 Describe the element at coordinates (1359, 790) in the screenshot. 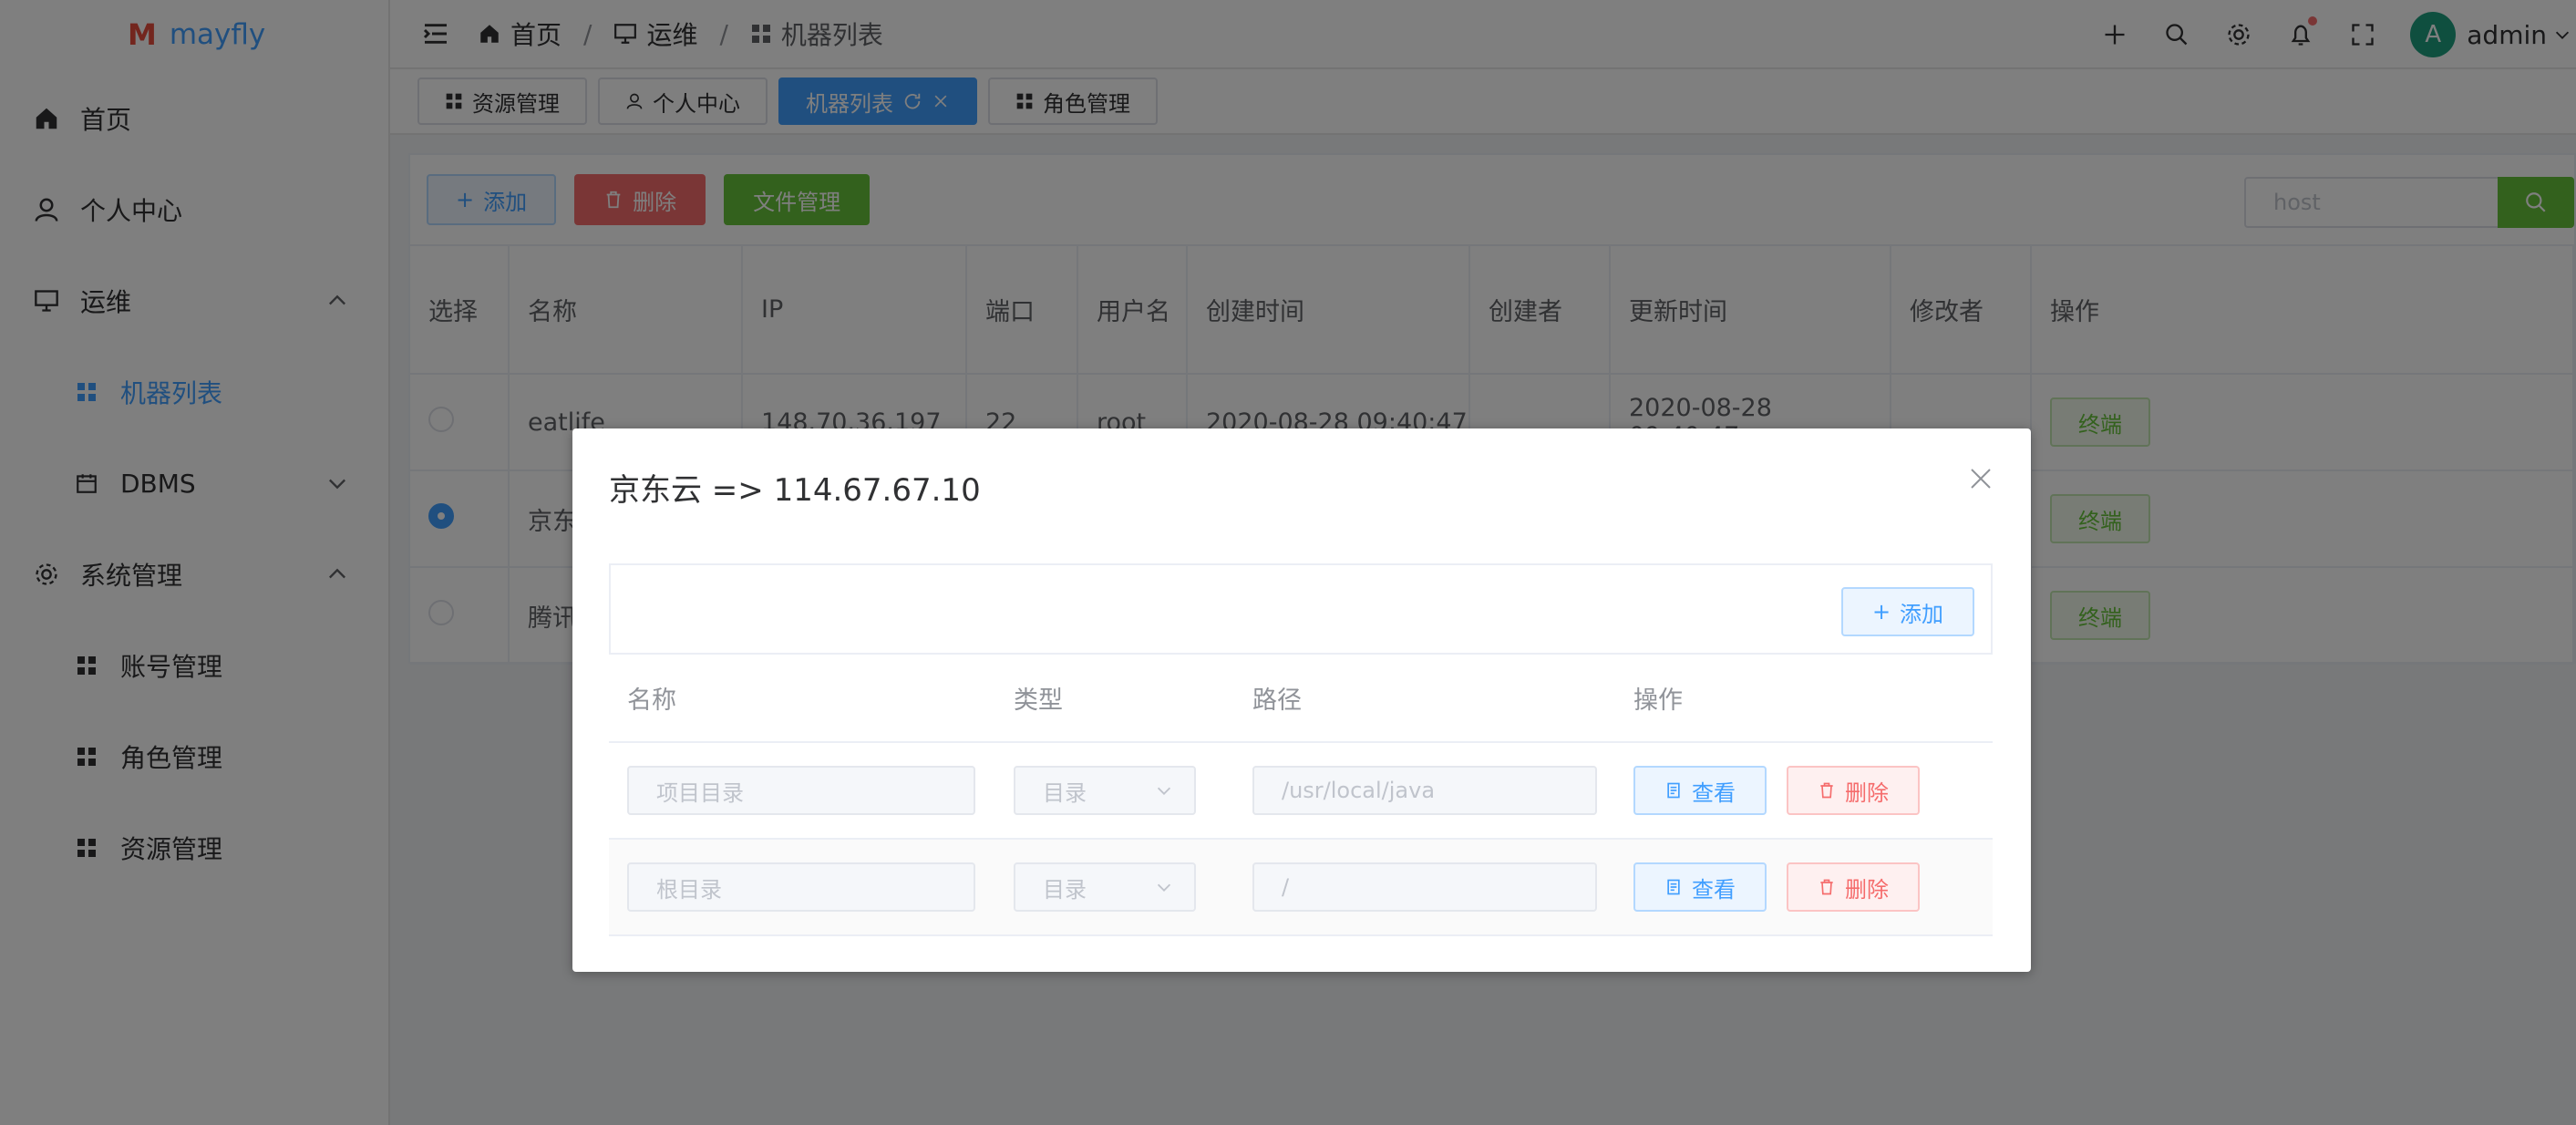

I see `path-value: /usr/local/java` at that location.